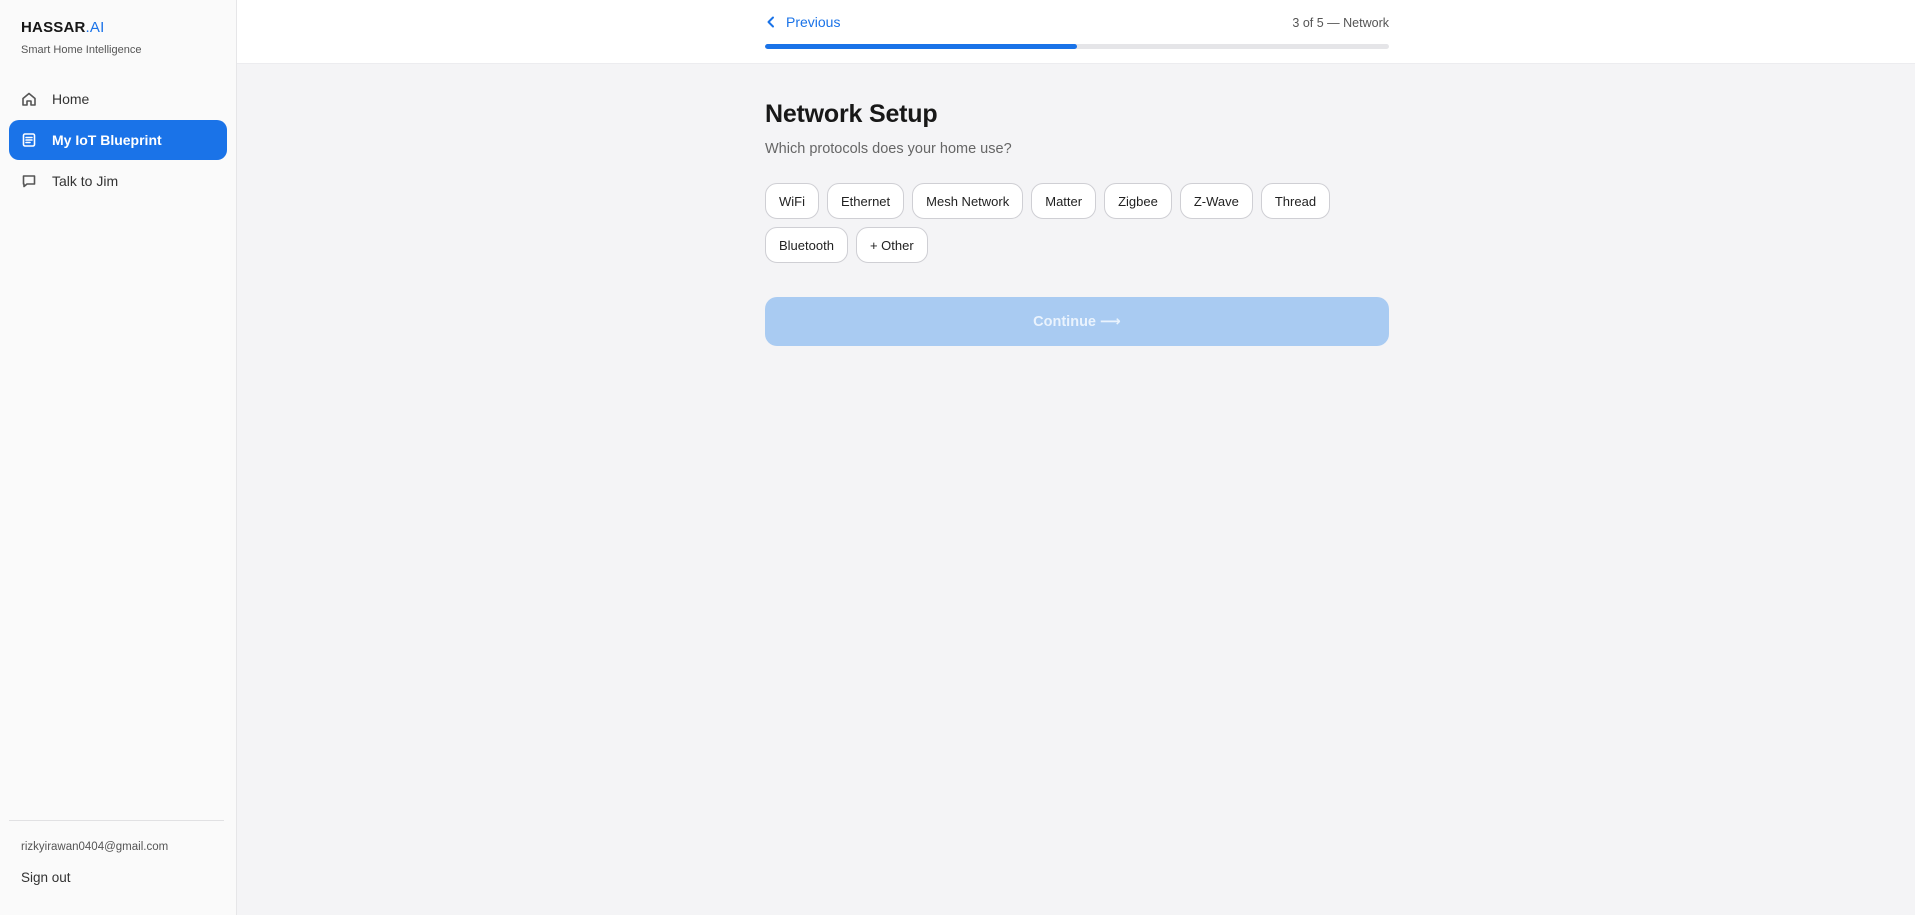  Describe the element at coordinates (29, 99) in the screenshot. I see `home-icon` at that location.